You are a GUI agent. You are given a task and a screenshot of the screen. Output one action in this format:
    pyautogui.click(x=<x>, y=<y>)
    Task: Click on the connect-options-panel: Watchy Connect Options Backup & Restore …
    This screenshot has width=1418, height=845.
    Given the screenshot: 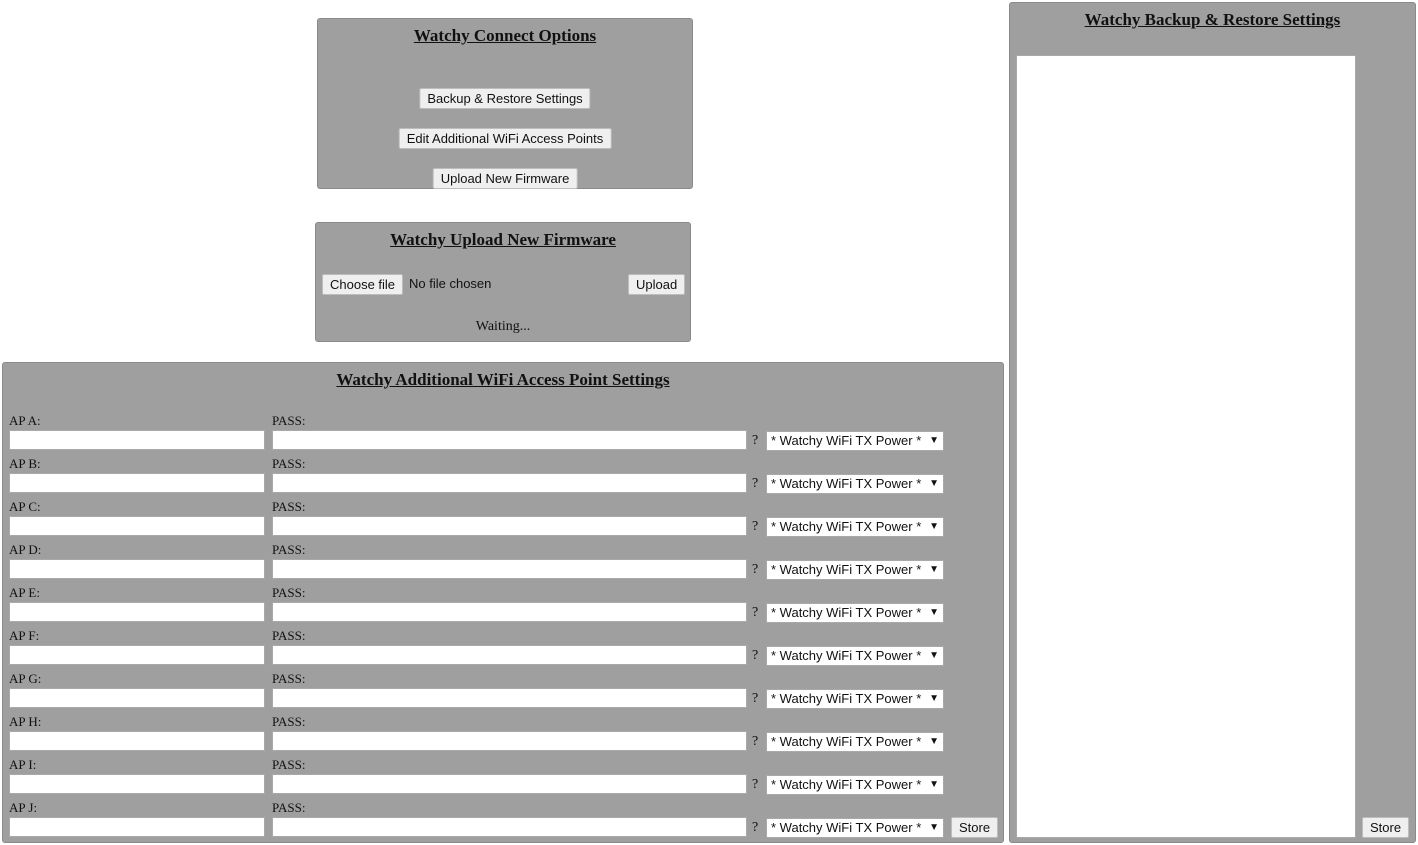 What is the action you would take?
    pyautogui.click(x=505, y=103)
    